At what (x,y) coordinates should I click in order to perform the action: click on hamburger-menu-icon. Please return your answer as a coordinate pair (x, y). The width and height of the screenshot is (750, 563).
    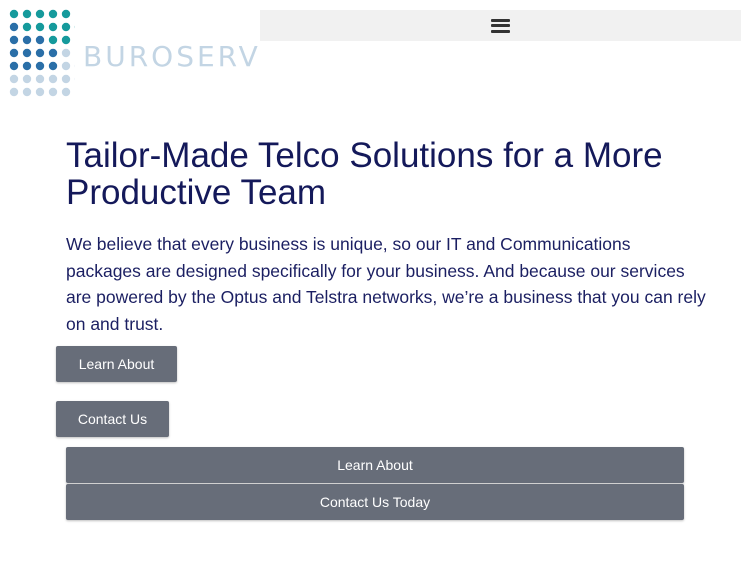
    Looking at the image, I should click on (500, 25).